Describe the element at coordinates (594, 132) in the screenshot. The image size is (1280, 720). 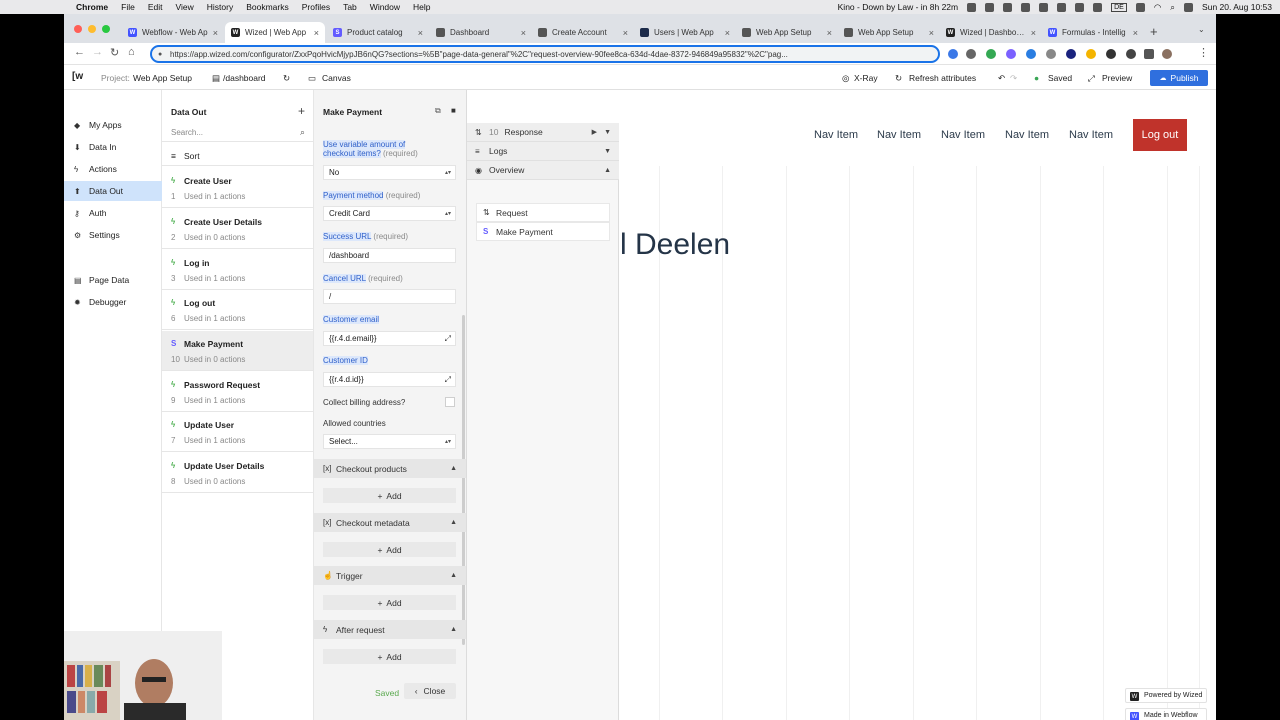
I see `play-icon: ▶` at that location.